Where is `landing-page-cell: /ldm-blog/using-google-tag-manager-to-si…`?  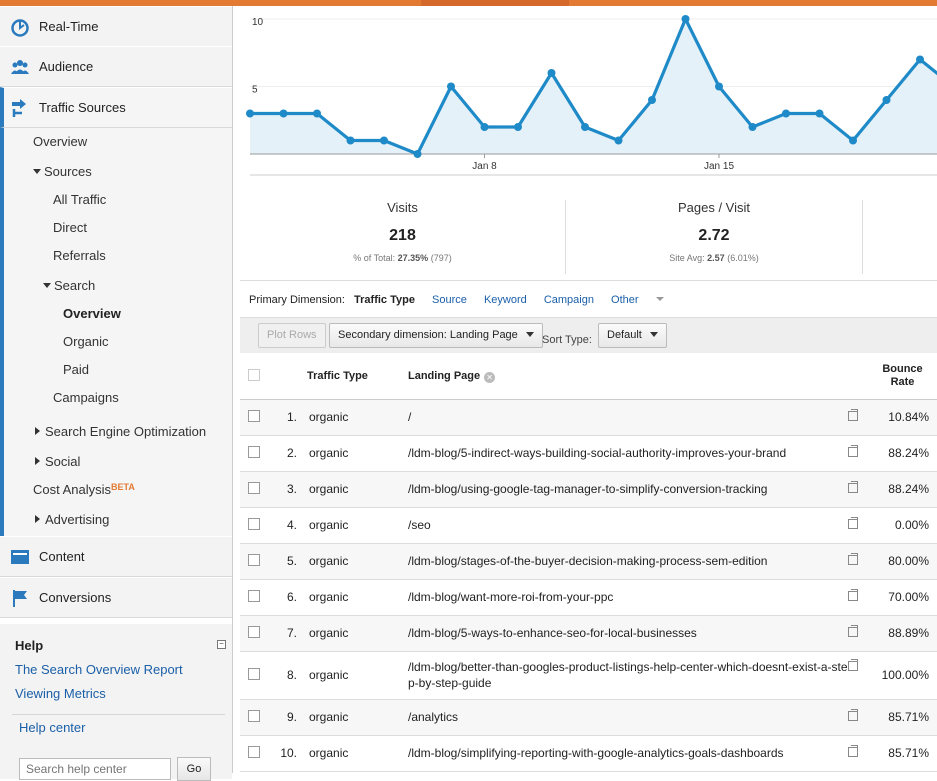 landing-page-cell: /ldm-blog/using-google-tag-manager-to-si… is located at coordinates (628, 489).